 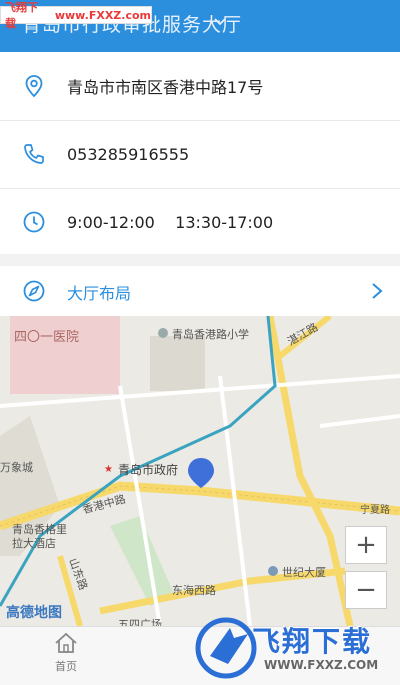 I want to click on tab-home-label: 首页, so click(x=66, y=666).